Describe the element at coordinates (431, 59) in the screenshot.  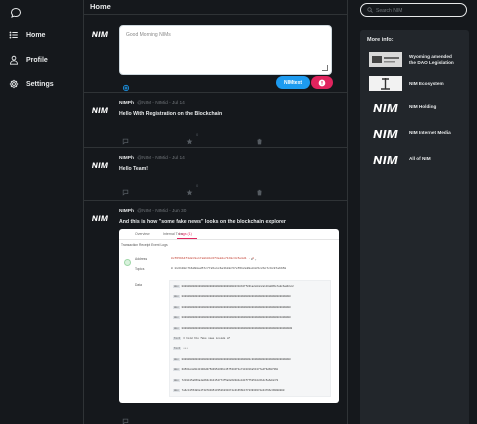
I see `news-item-text: Wyoming amended the DAO Legislation` at that location.